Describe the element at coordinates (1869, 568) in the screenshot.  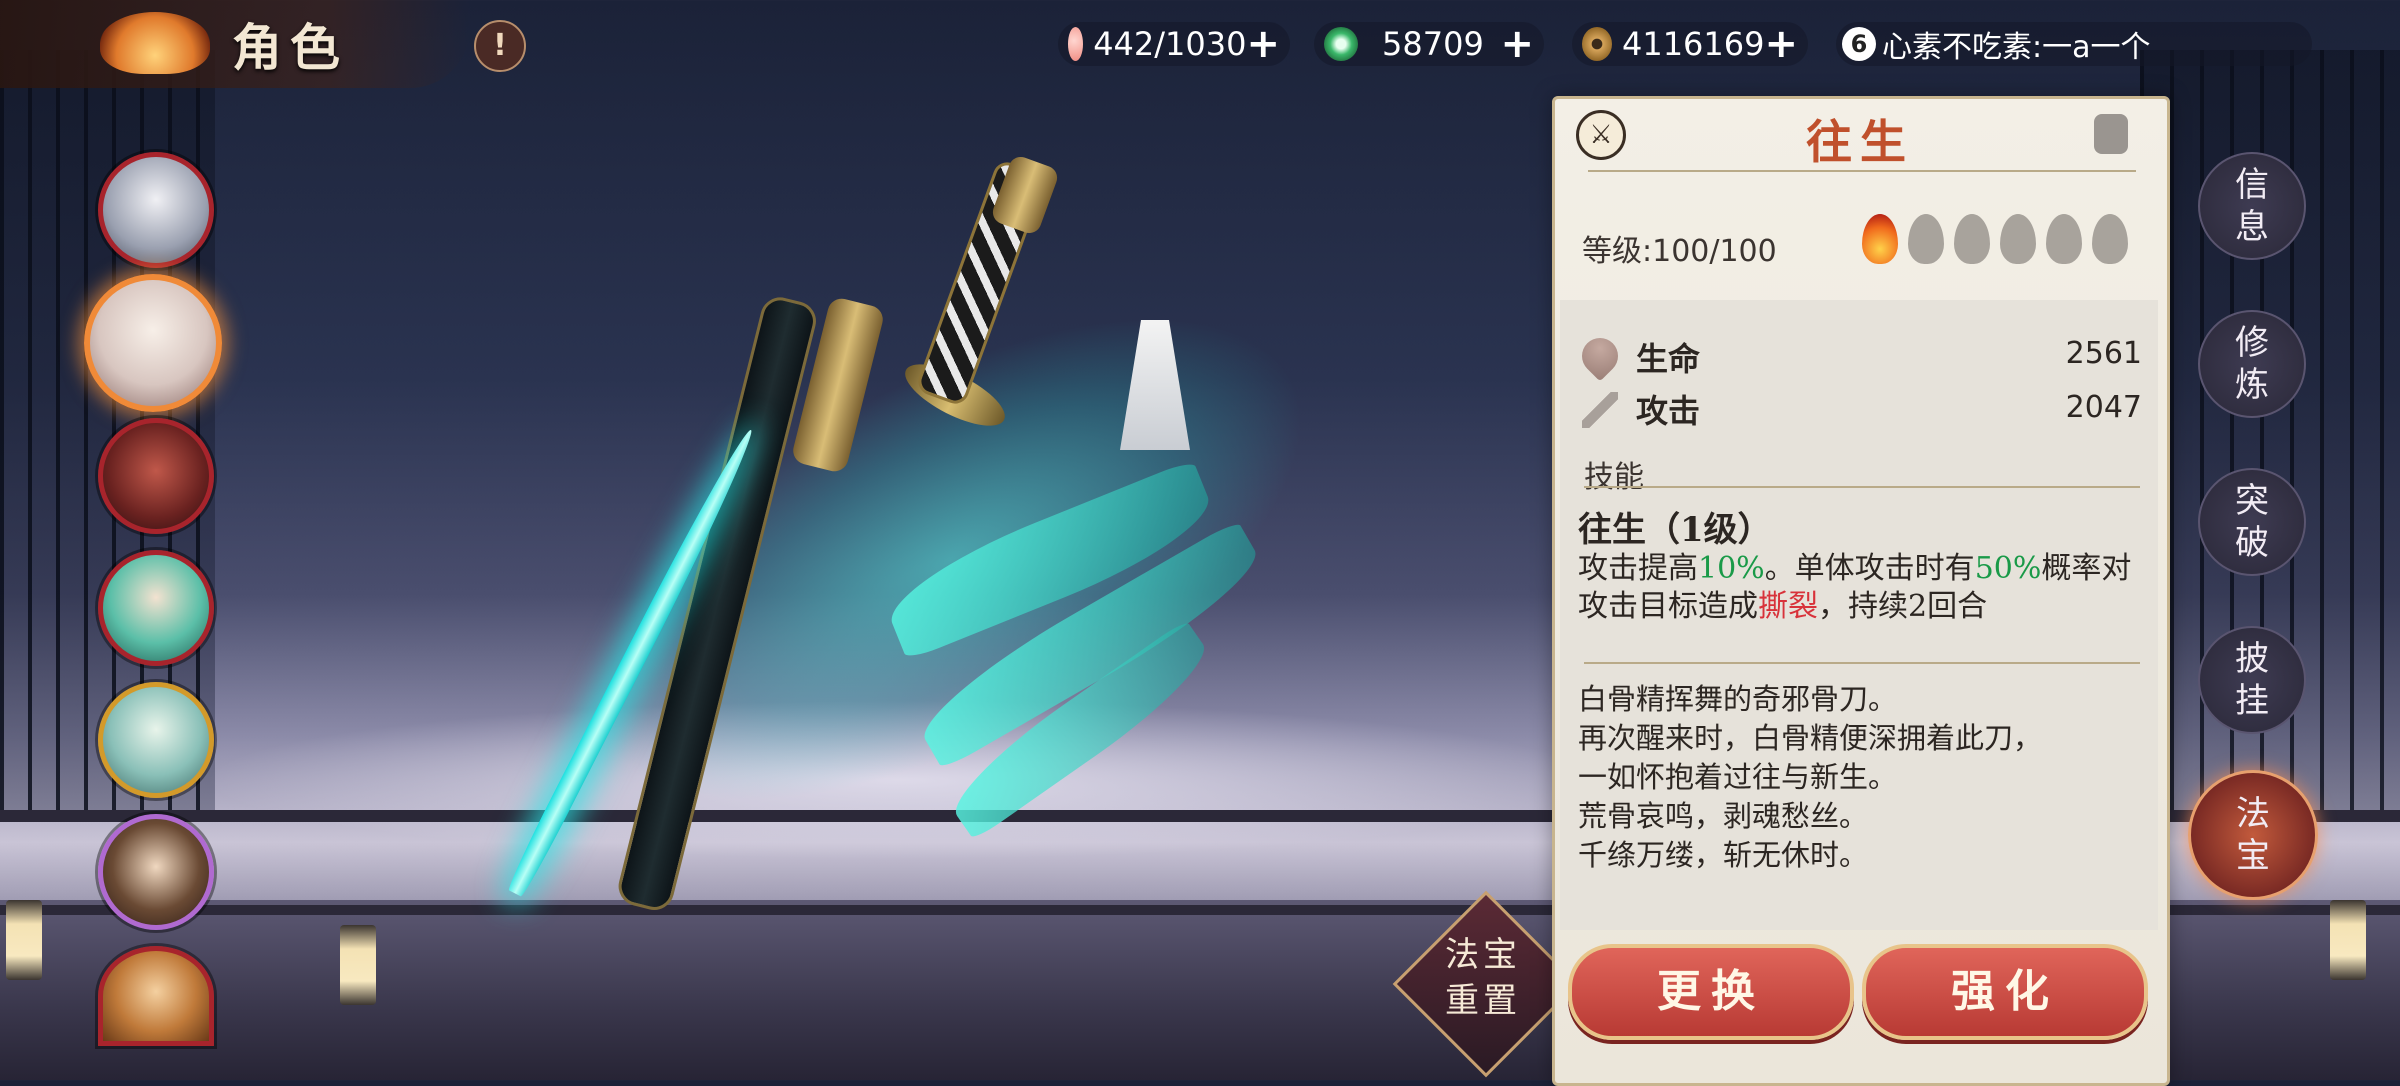
I see `skill-desc-text: 。单体攻击时有` at that location.